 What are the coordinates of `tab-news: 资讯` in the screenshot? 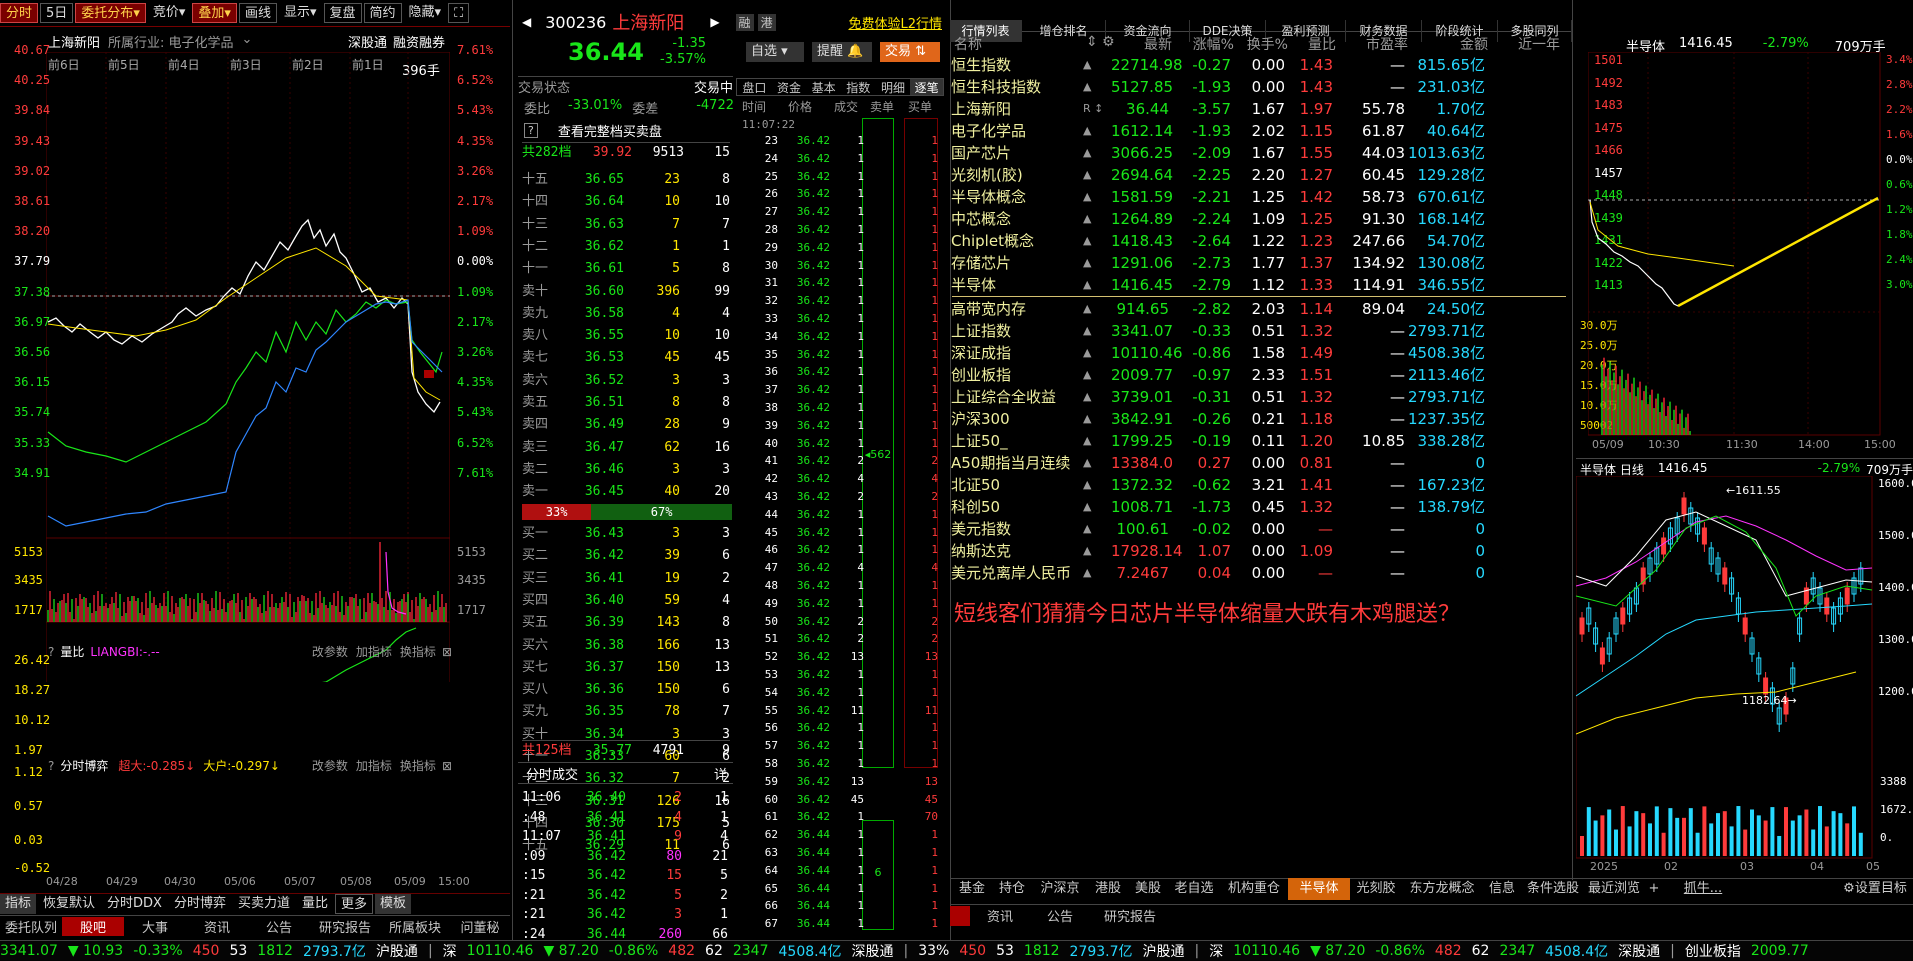 It's located at (217, 926).